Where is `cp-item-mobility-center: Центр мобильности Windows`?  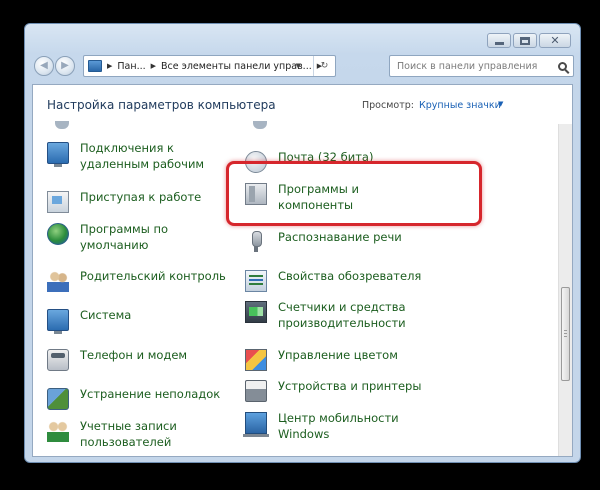
cp-item-mobility-center: Центр мобильности Windows is located at coordinates (335, 426).